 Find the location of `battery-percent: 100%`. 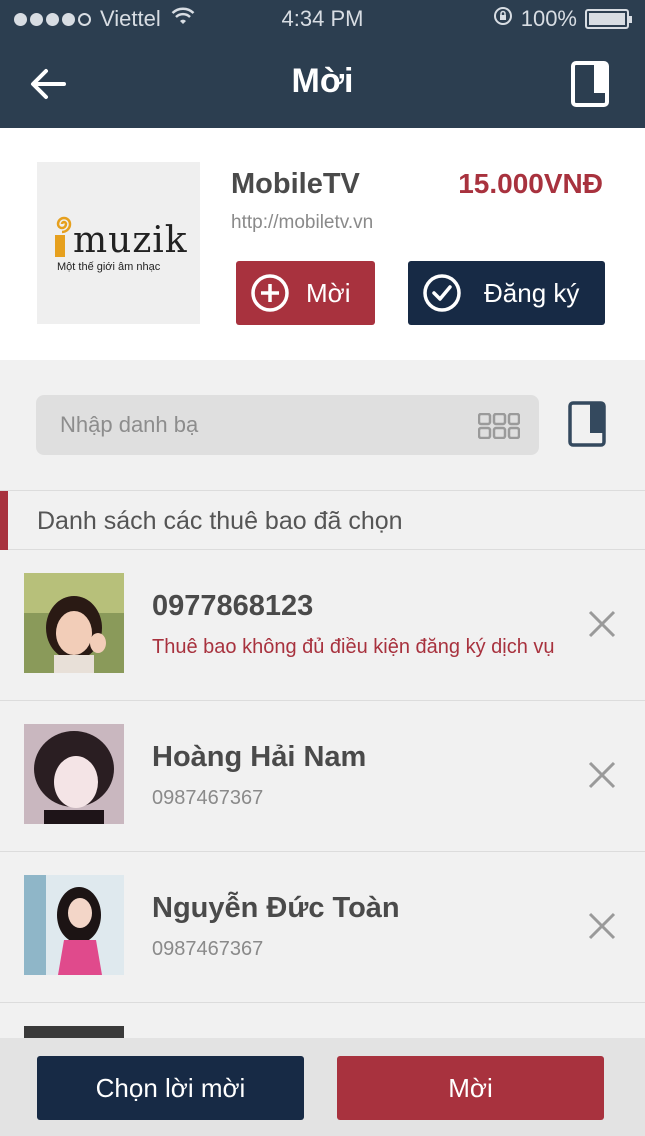

battery-percent: 100% is located at coordinates (548, 18).